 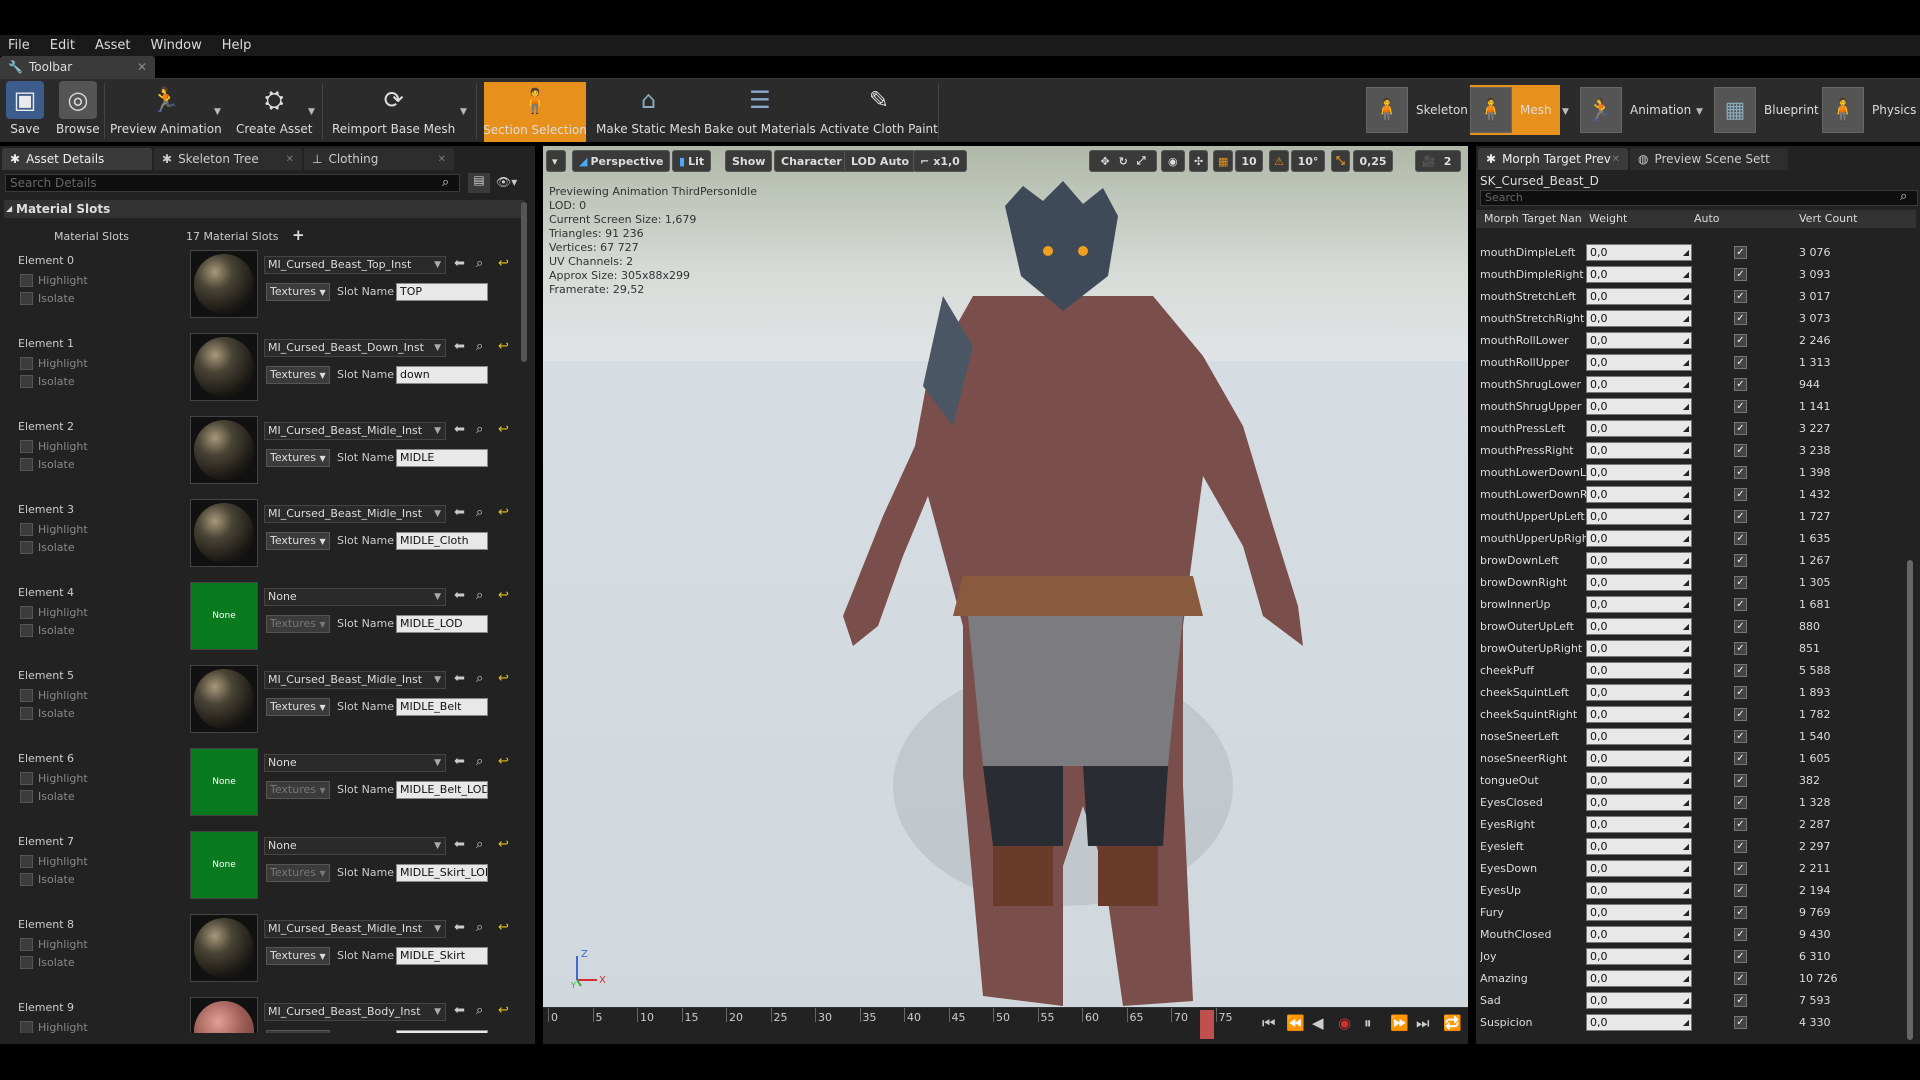 What do you see at coordinates (1123, 161) in the screenshot?
I see `rotate-icon: ↻` at bounding box center [1123, 161].